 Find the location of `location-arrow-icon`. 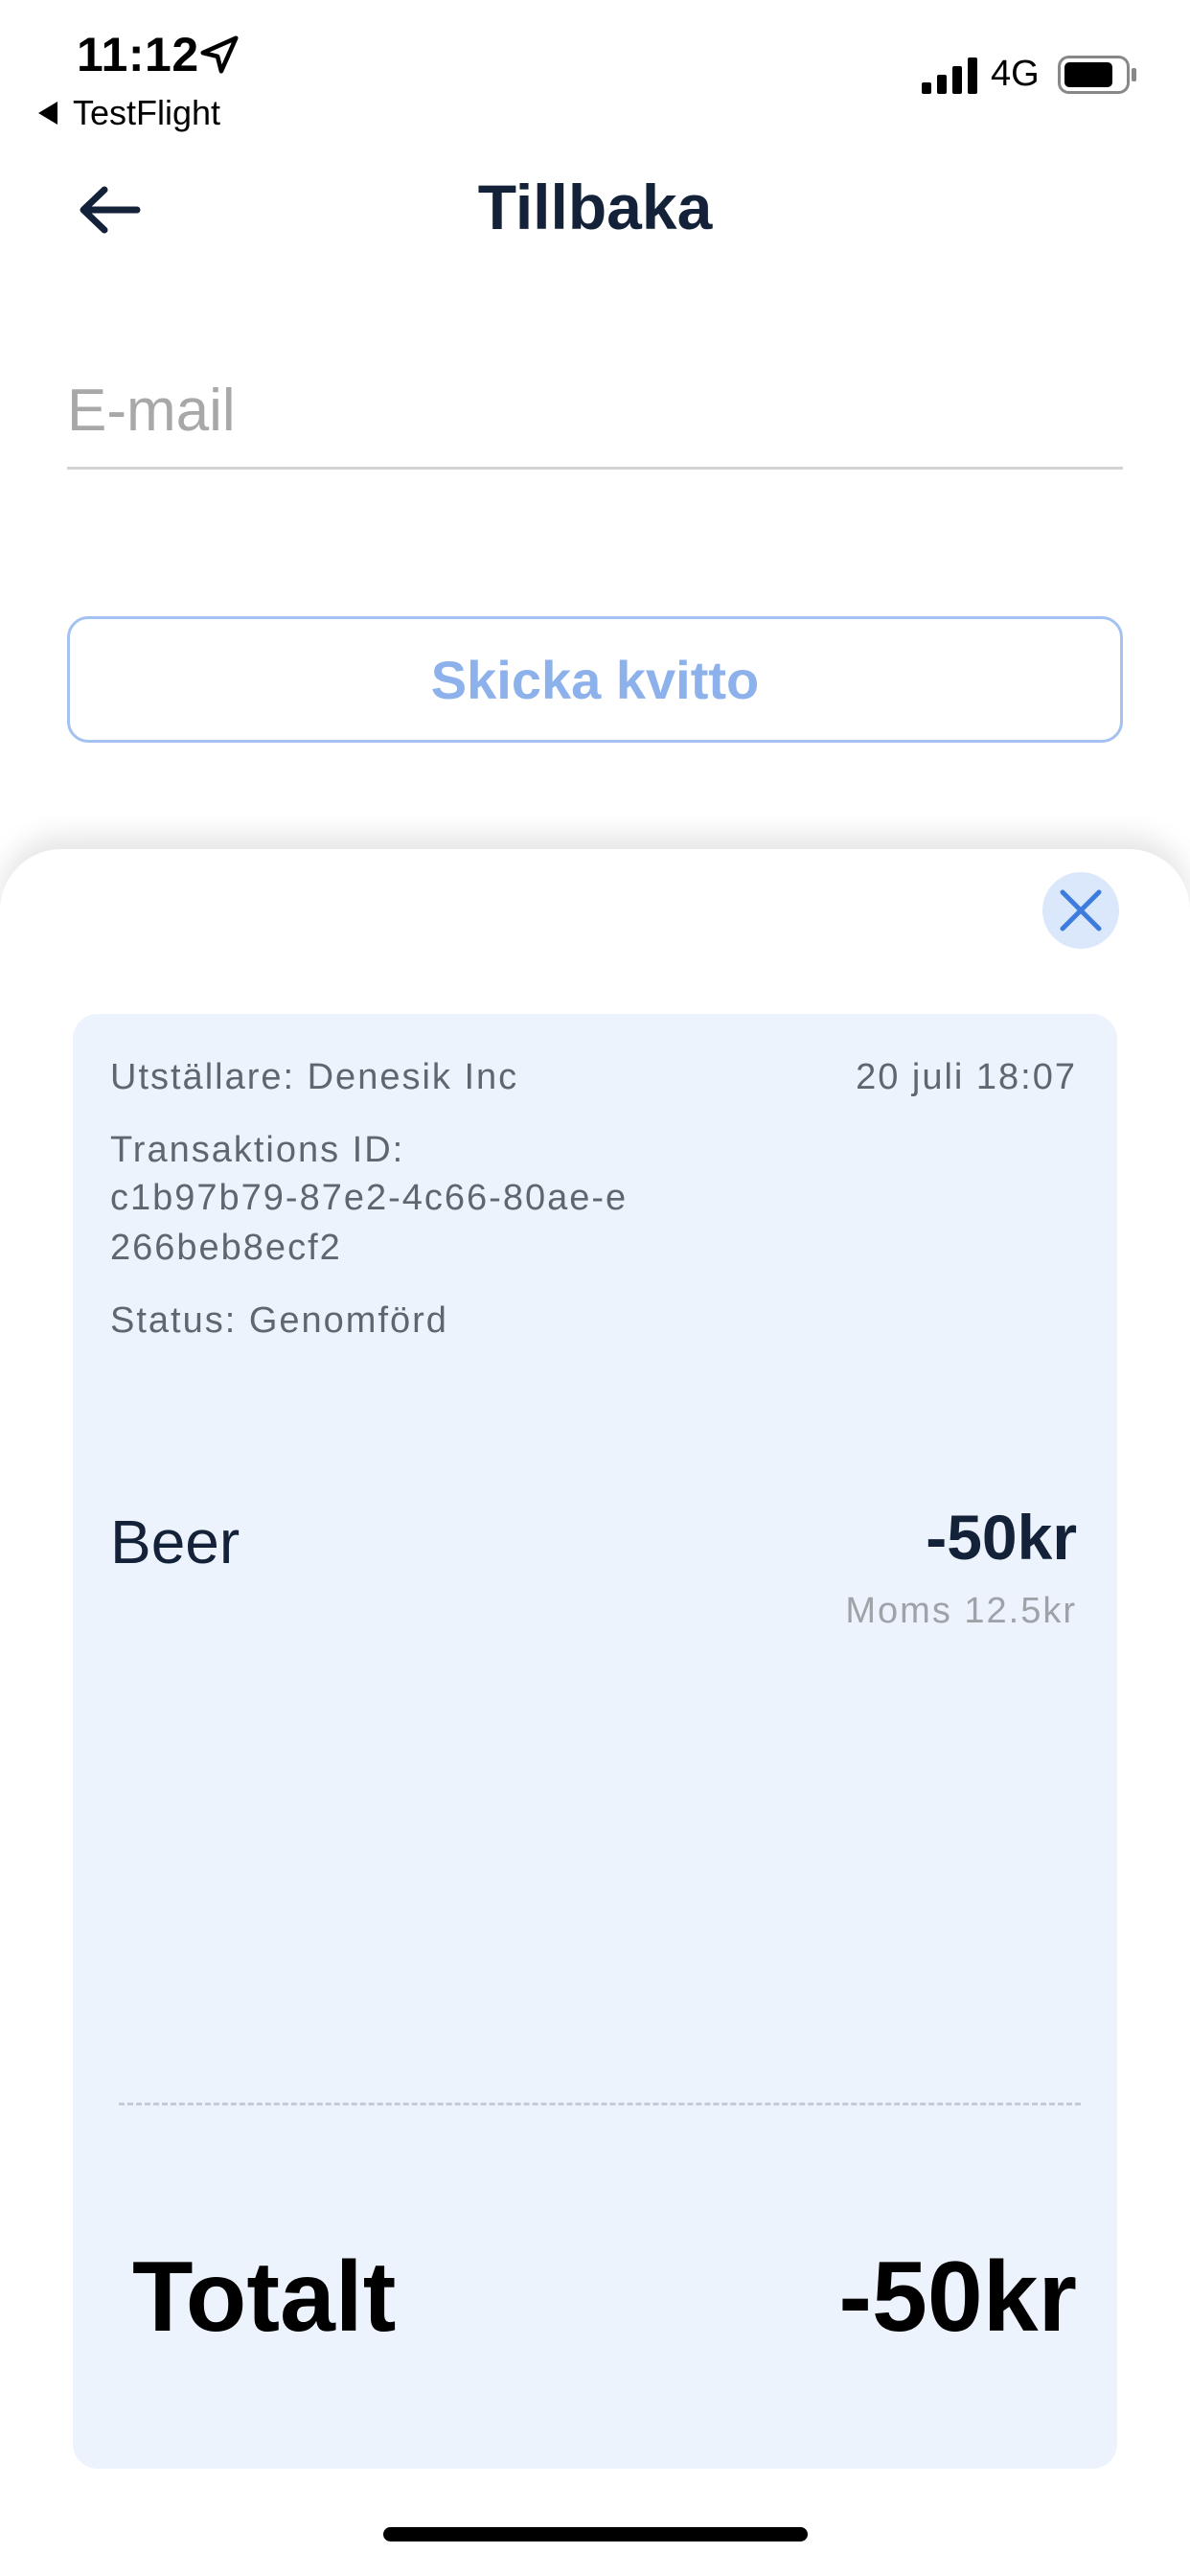

location-arrow-icon is located at coordinates (220, 54).